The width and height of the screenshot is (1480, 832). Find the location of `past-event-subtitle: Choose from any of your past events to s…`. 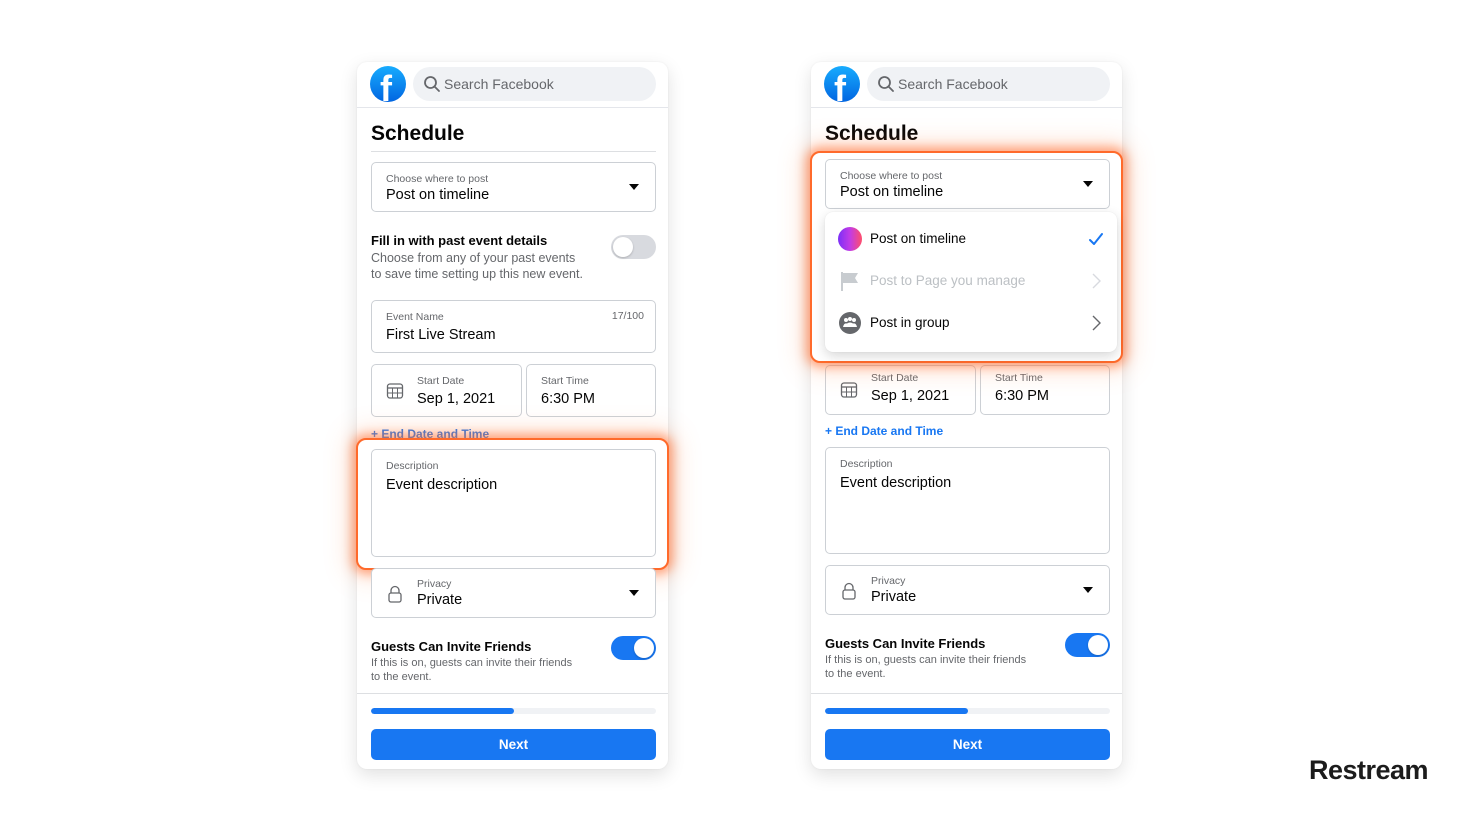

past-event-subtitle: Choose from any of your past events to s… is located at coordinates (477, 266).